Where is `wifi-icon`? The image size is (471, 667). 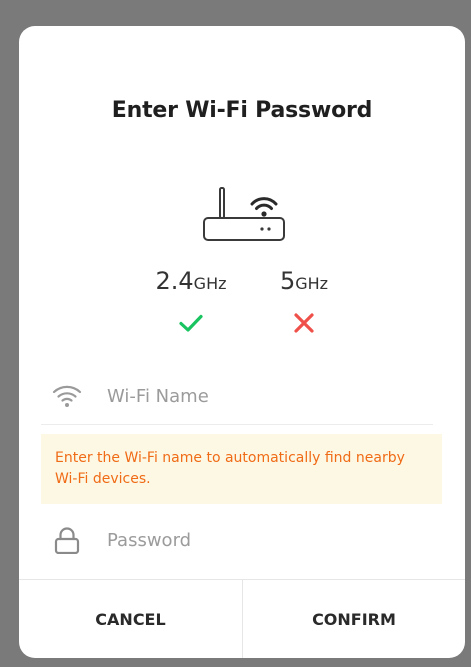
wifi-icon is located at coordinates (67, 396).